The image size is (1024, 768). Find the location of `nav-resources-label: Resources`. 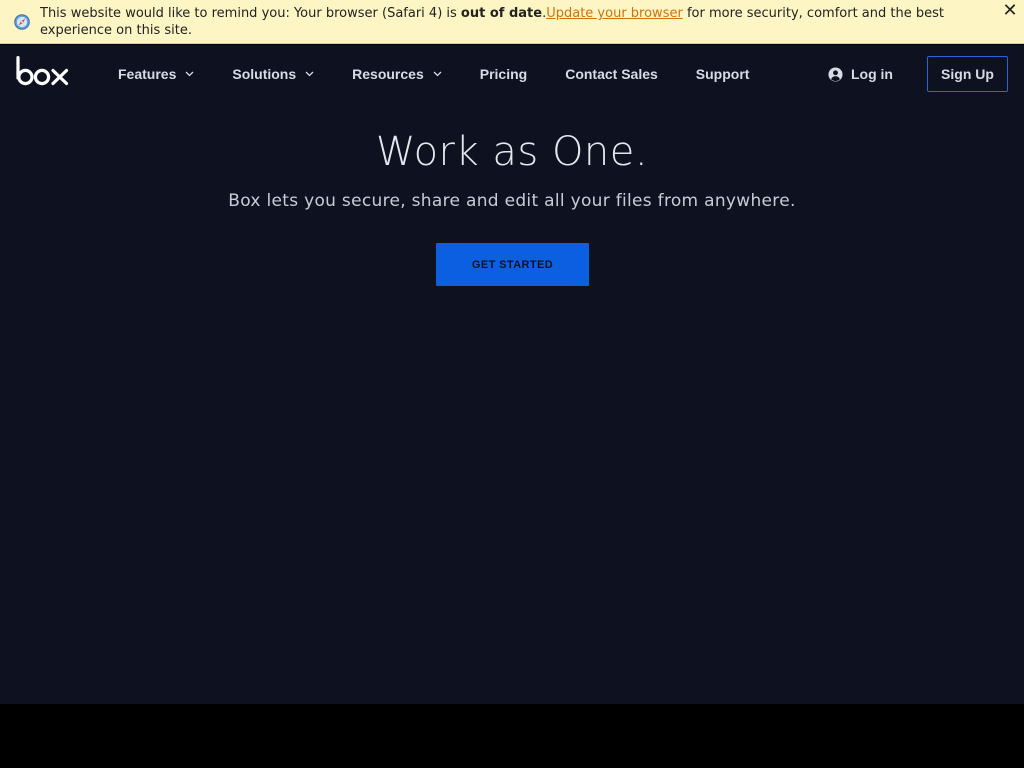

nav-resources-label: Resources is located at coordinates (388, 74).